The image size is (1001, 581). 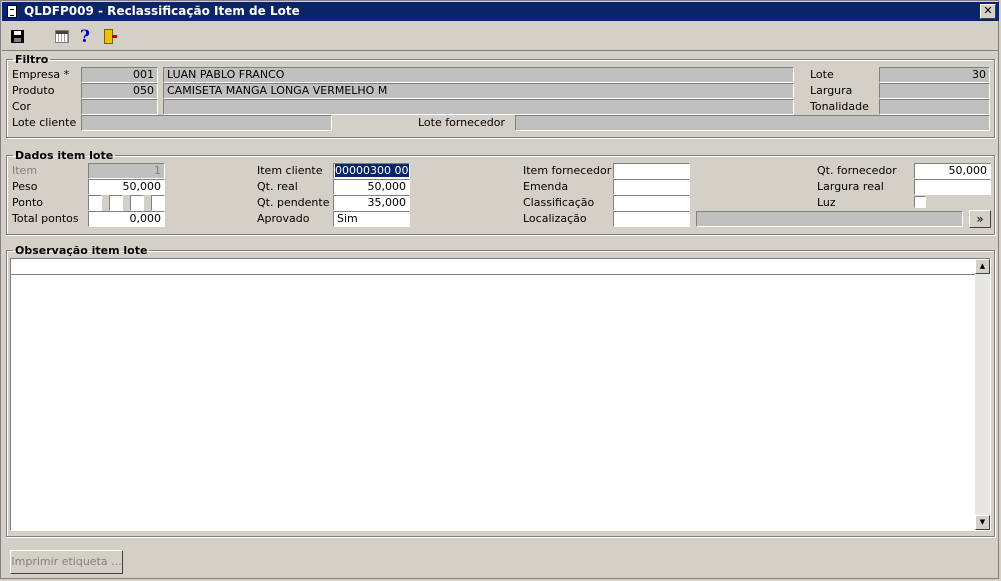 I want to click on localizacao-lookup-button: », so click(x=980, y=219).